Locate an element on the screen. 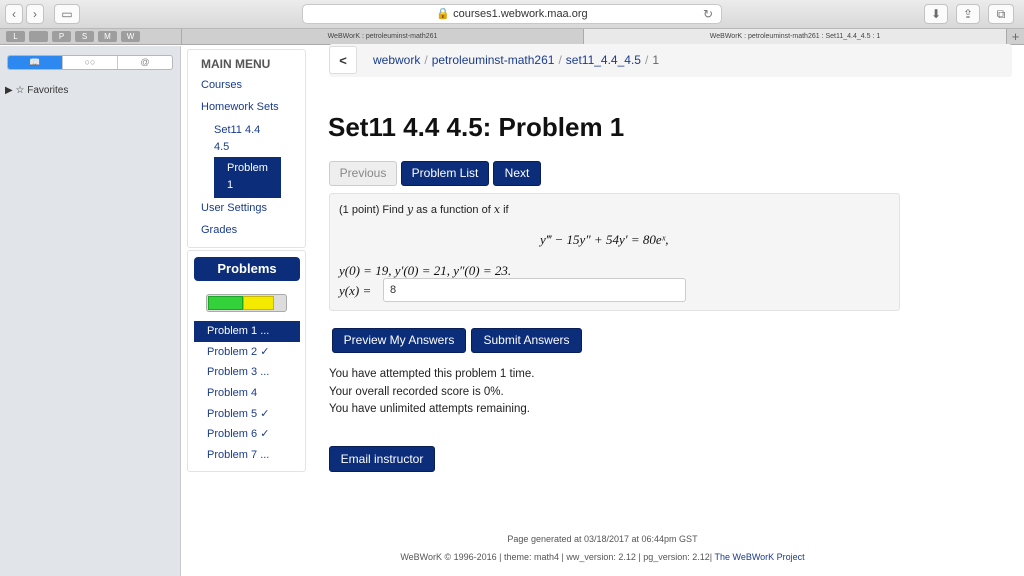 The width and height of the screenshot is (1024, 576). menu-problem-line1: Problem is located at coordinates (247, 168).